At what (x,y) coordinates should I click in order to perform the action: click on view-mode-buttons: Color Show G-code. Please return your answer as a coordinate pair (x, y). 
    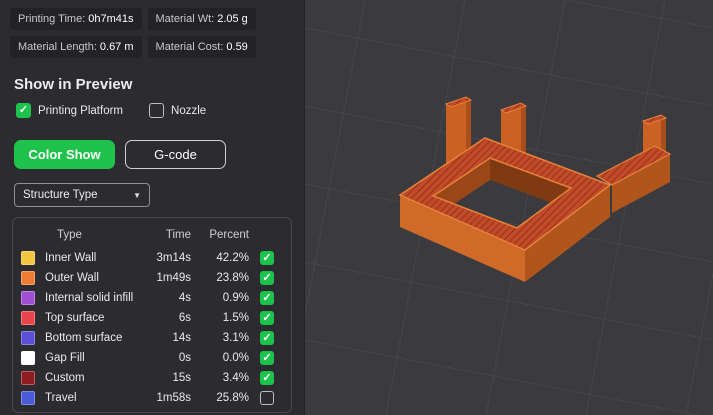
    Looking at the image, I should click on (152, 154).